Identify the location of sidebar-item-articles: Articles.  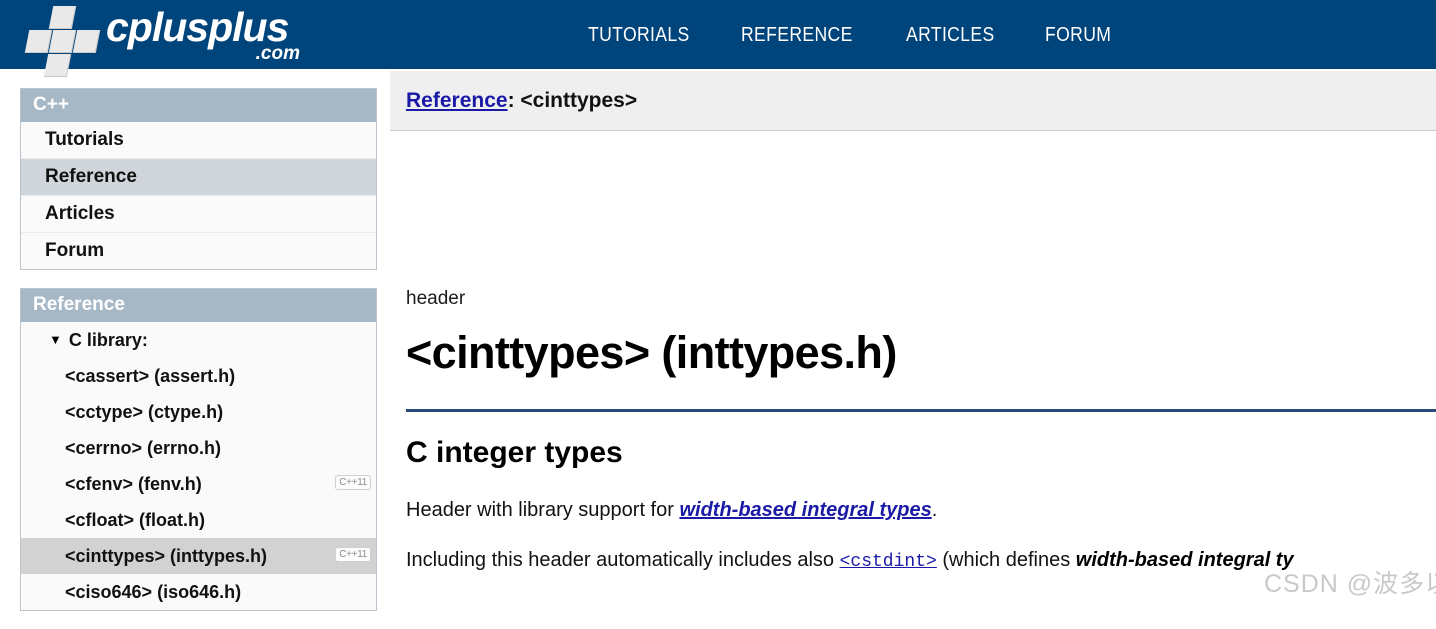
(198, 213).